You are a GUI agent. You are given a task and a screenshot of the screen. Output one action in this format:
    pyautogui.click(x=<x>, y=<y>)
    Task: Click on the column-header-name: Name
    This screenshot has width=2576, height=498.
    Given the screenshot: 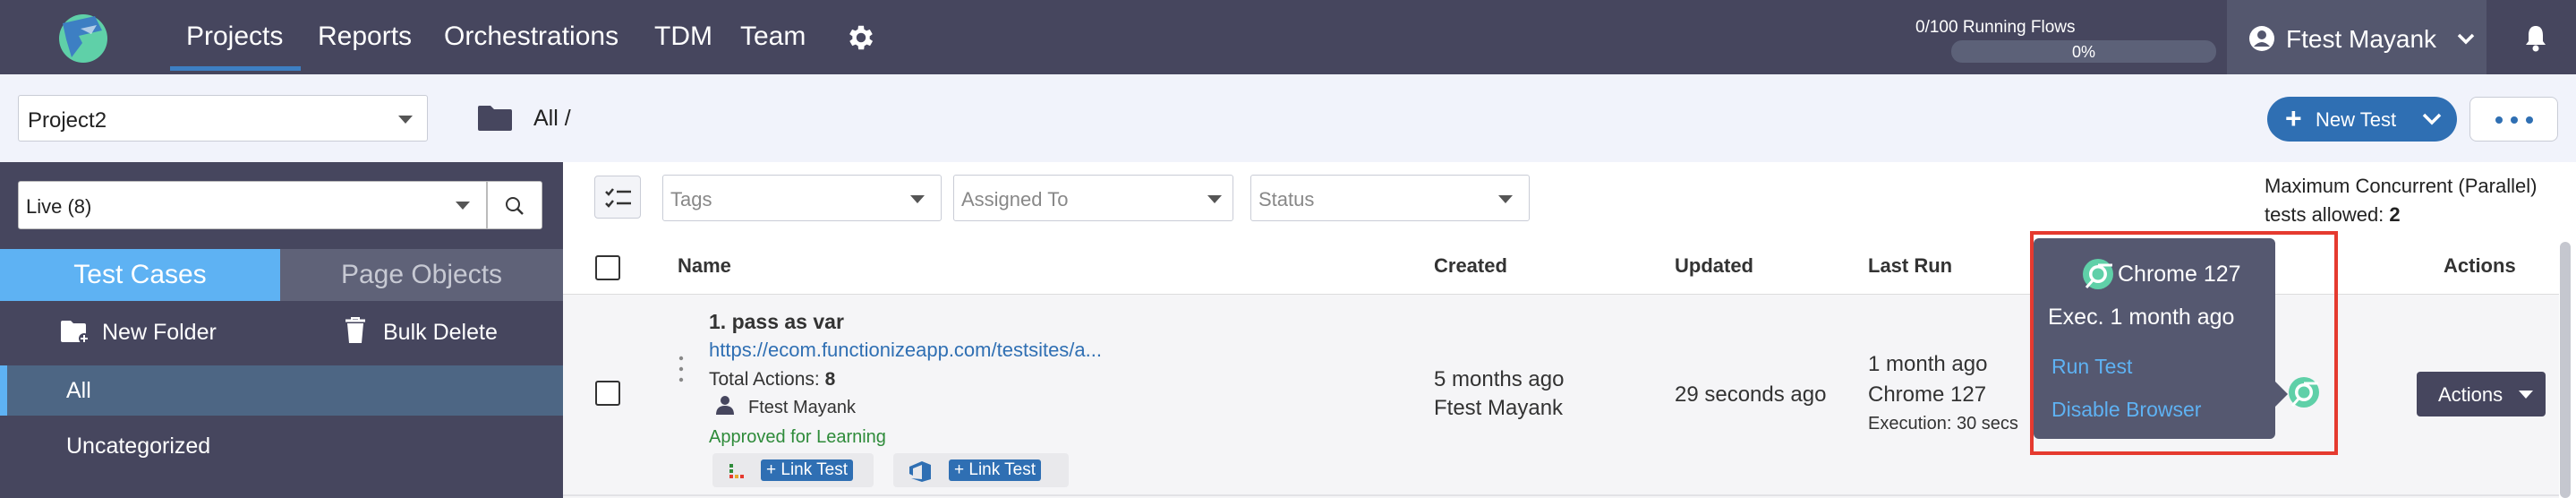 What is the action you would take?
    pyautogui.click(x=704, y=266)
    